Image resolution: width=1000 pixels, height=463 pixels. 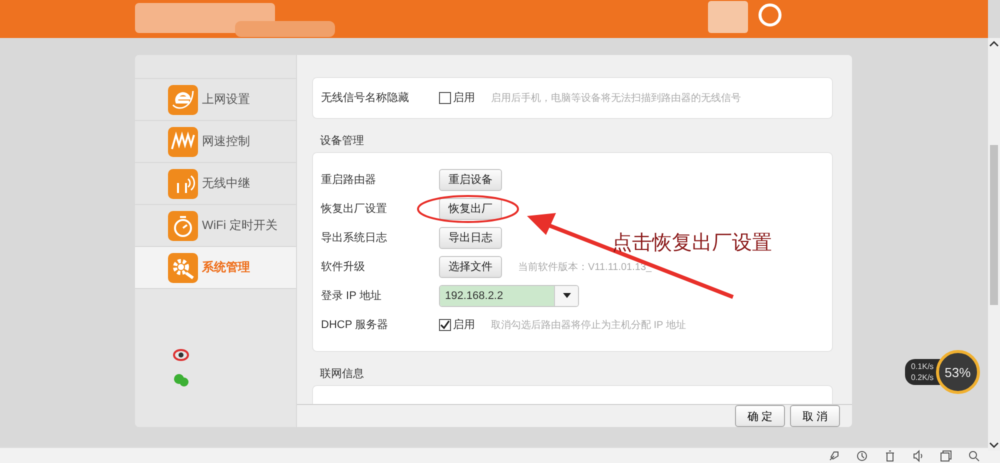 What do you see at coordinates (445, 325) in the screenshot?
I see `checkmark-icon` at bounding box center [445, 325].